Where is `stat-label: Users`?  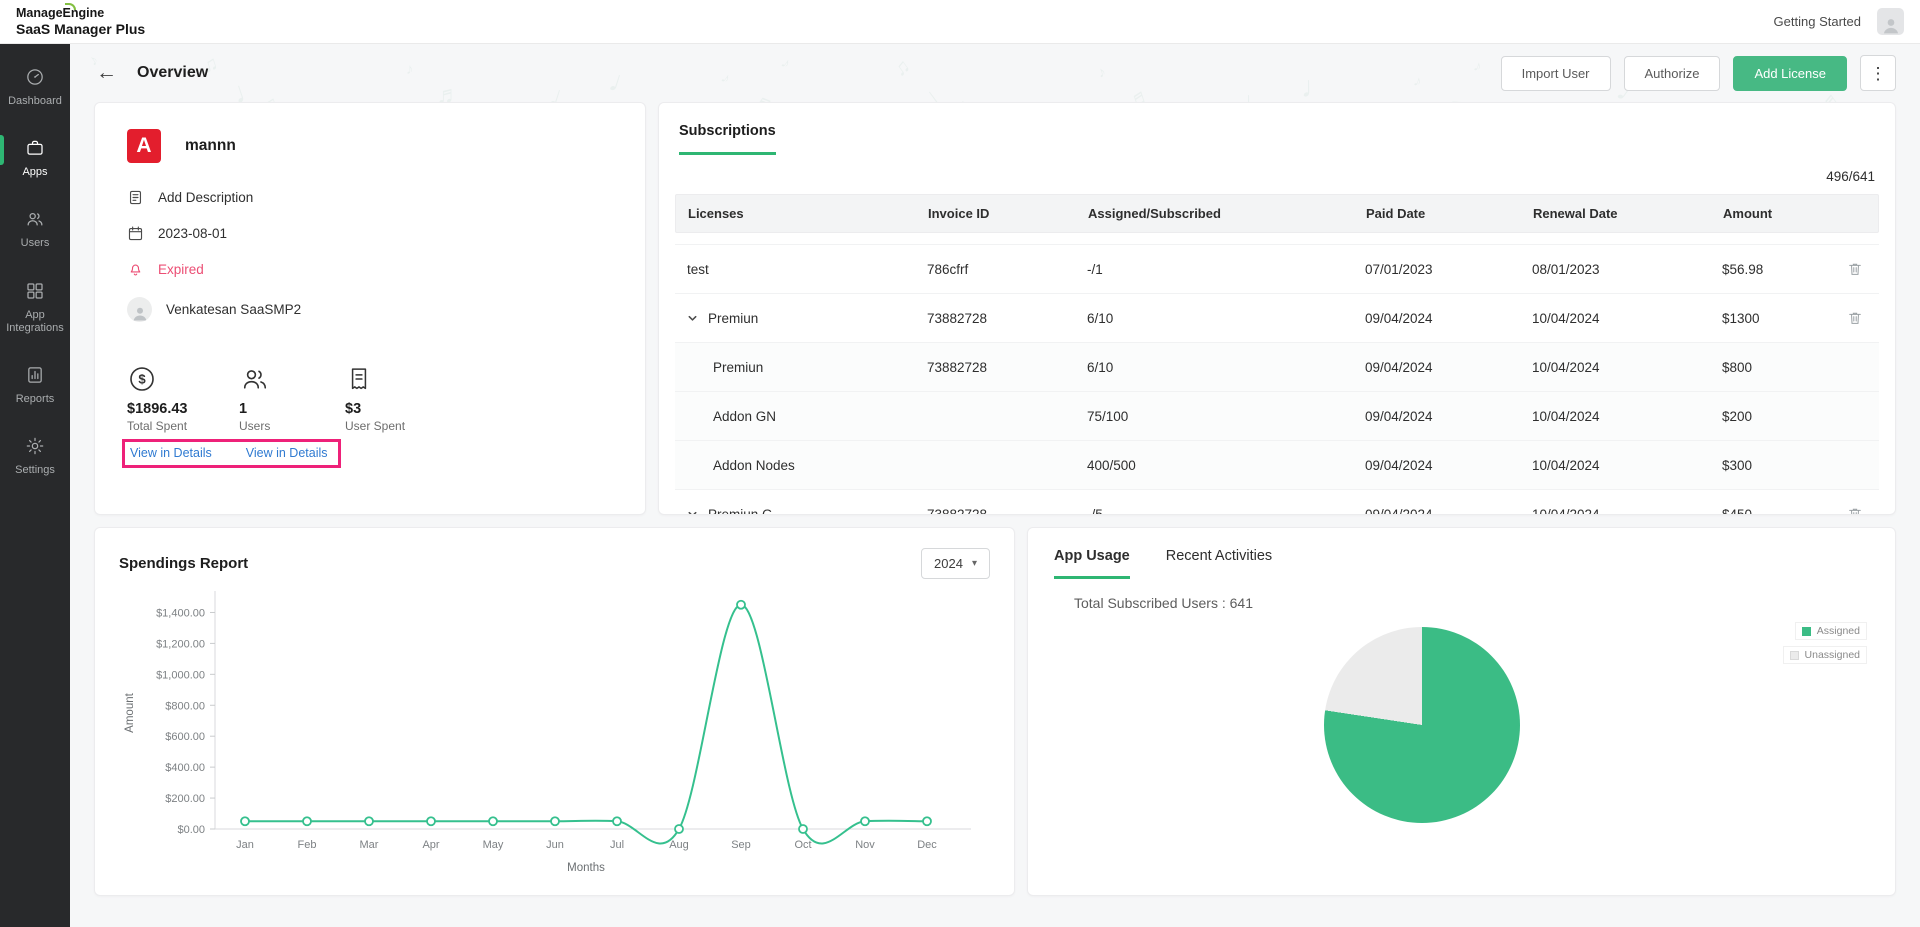 stat-label: Users is located at coordinates (255, 426).